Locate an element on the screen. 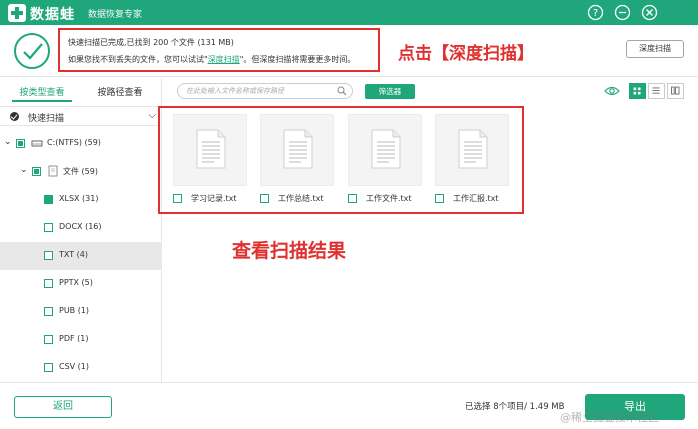 The image size is (698, 429). view-mode-switch is located at coordinates (657, 91).